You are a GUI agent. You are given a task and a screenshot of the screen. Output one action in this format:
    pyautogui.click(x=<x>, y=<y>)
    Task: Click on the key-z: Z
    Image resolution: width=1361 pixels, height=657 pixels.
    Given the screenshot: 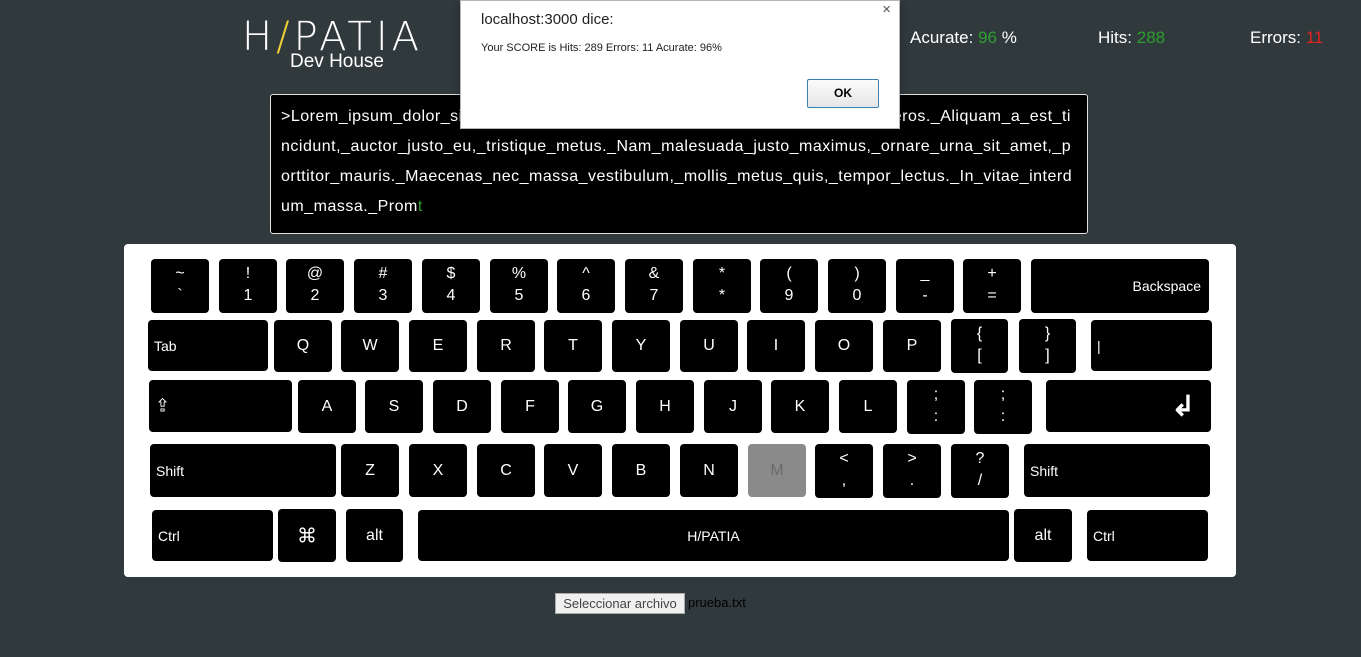 What is the action you would take?
    pyautogui.click(x=370, y=470)
    